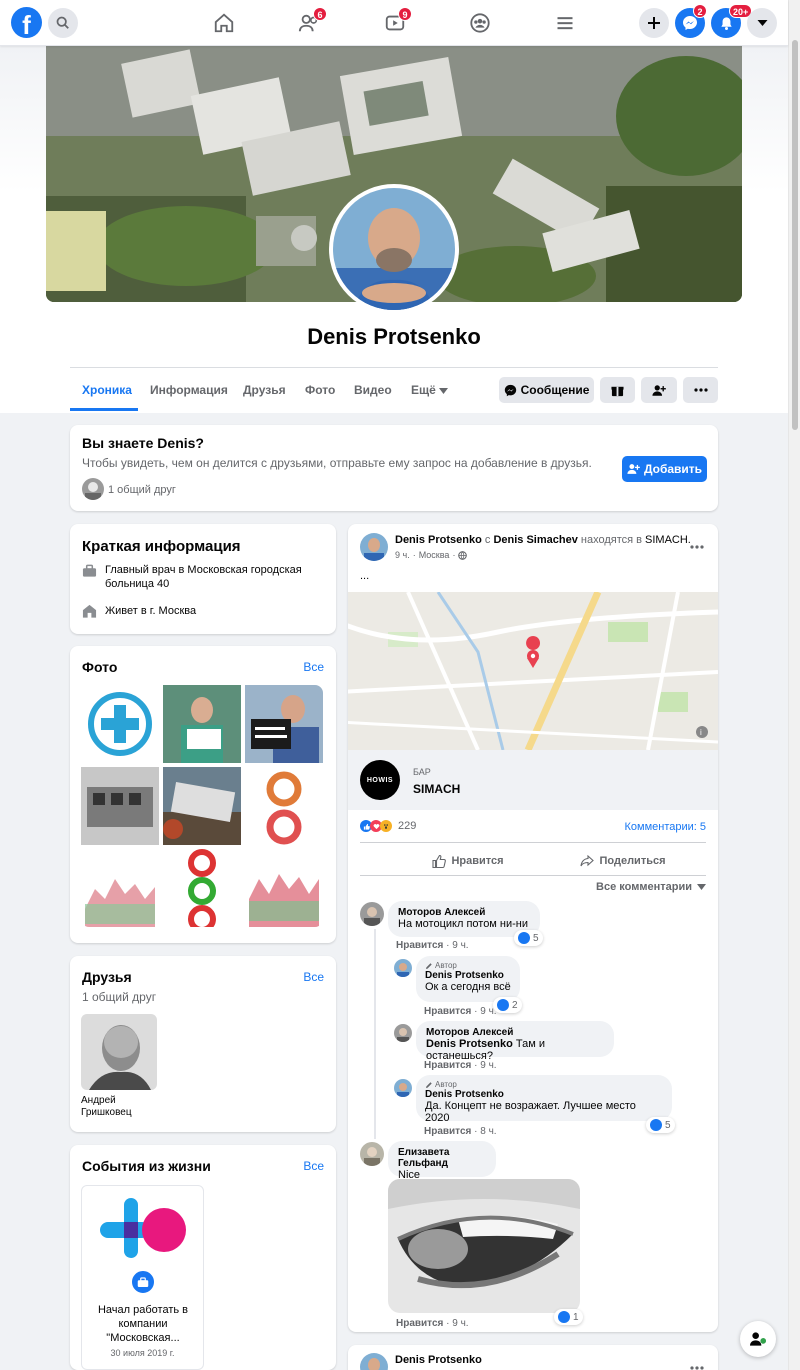 Image resolution: width=800 pixels, height=1370 pixels. What do you see at coordinates (533, 671) in the screenshot?
I see `post-map: i` at bounding box center [533, 671].